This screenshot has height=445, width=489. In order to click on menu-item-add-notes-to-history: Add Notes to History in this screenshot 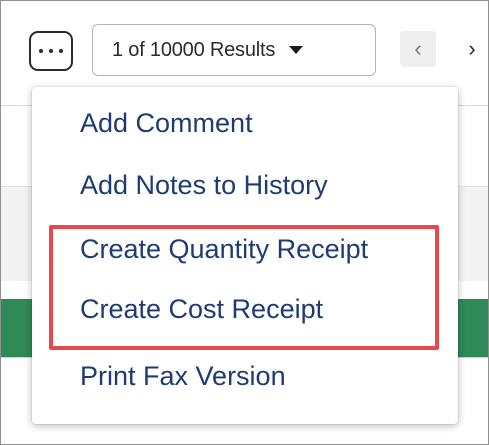, I will do `click(204, 185)`.